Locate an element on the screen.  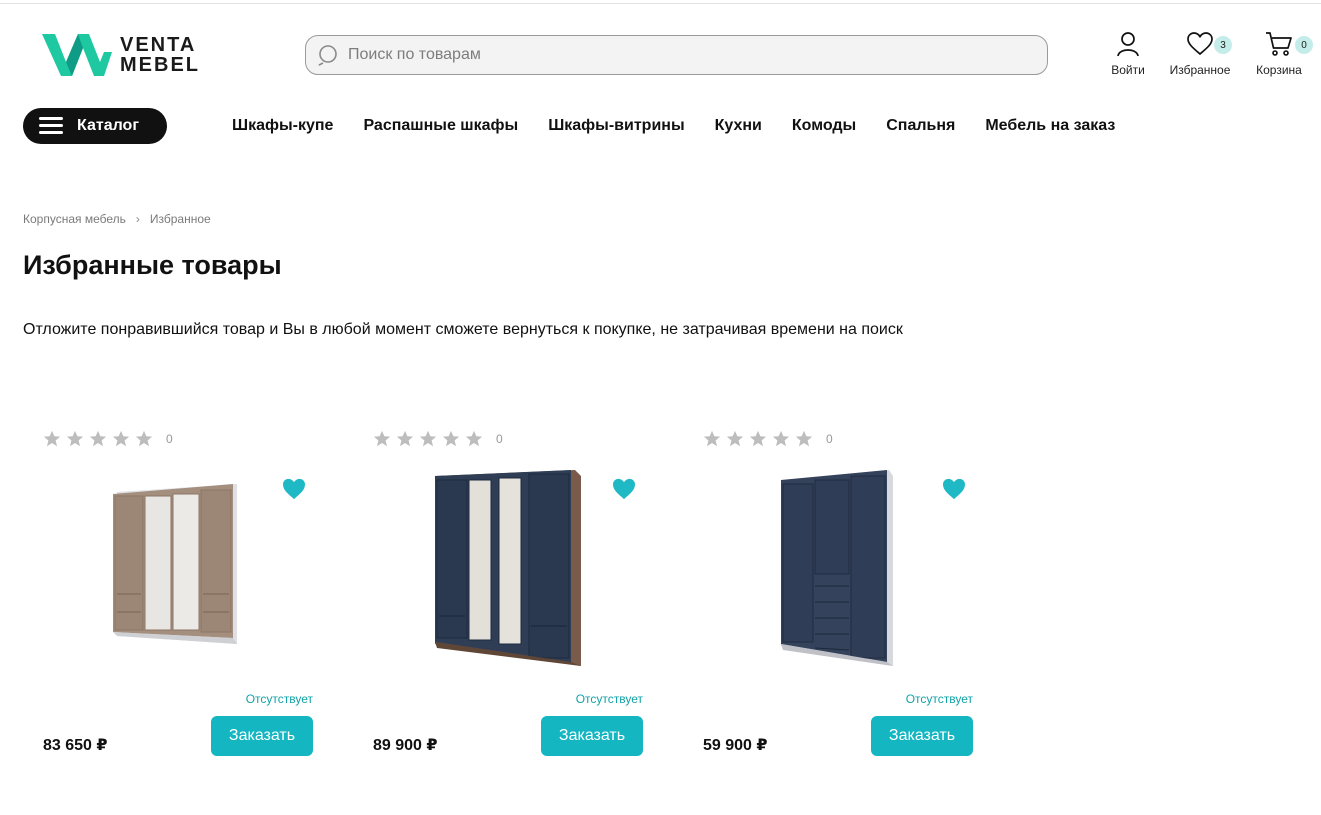
logo-text: VENTA MEBEL is located at coordinates (160, 55).